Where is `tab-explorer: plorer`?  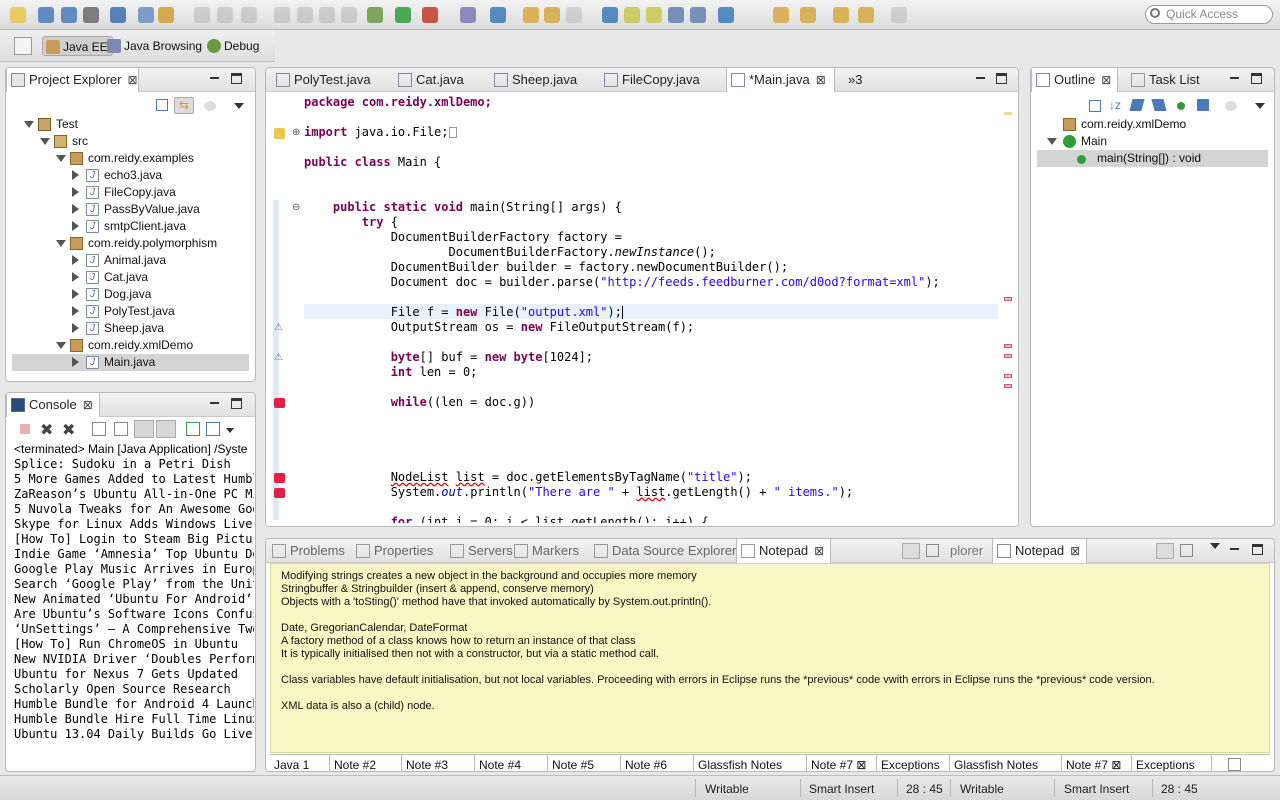
tab-explorer: plorer is located at coordinates (964, 551).